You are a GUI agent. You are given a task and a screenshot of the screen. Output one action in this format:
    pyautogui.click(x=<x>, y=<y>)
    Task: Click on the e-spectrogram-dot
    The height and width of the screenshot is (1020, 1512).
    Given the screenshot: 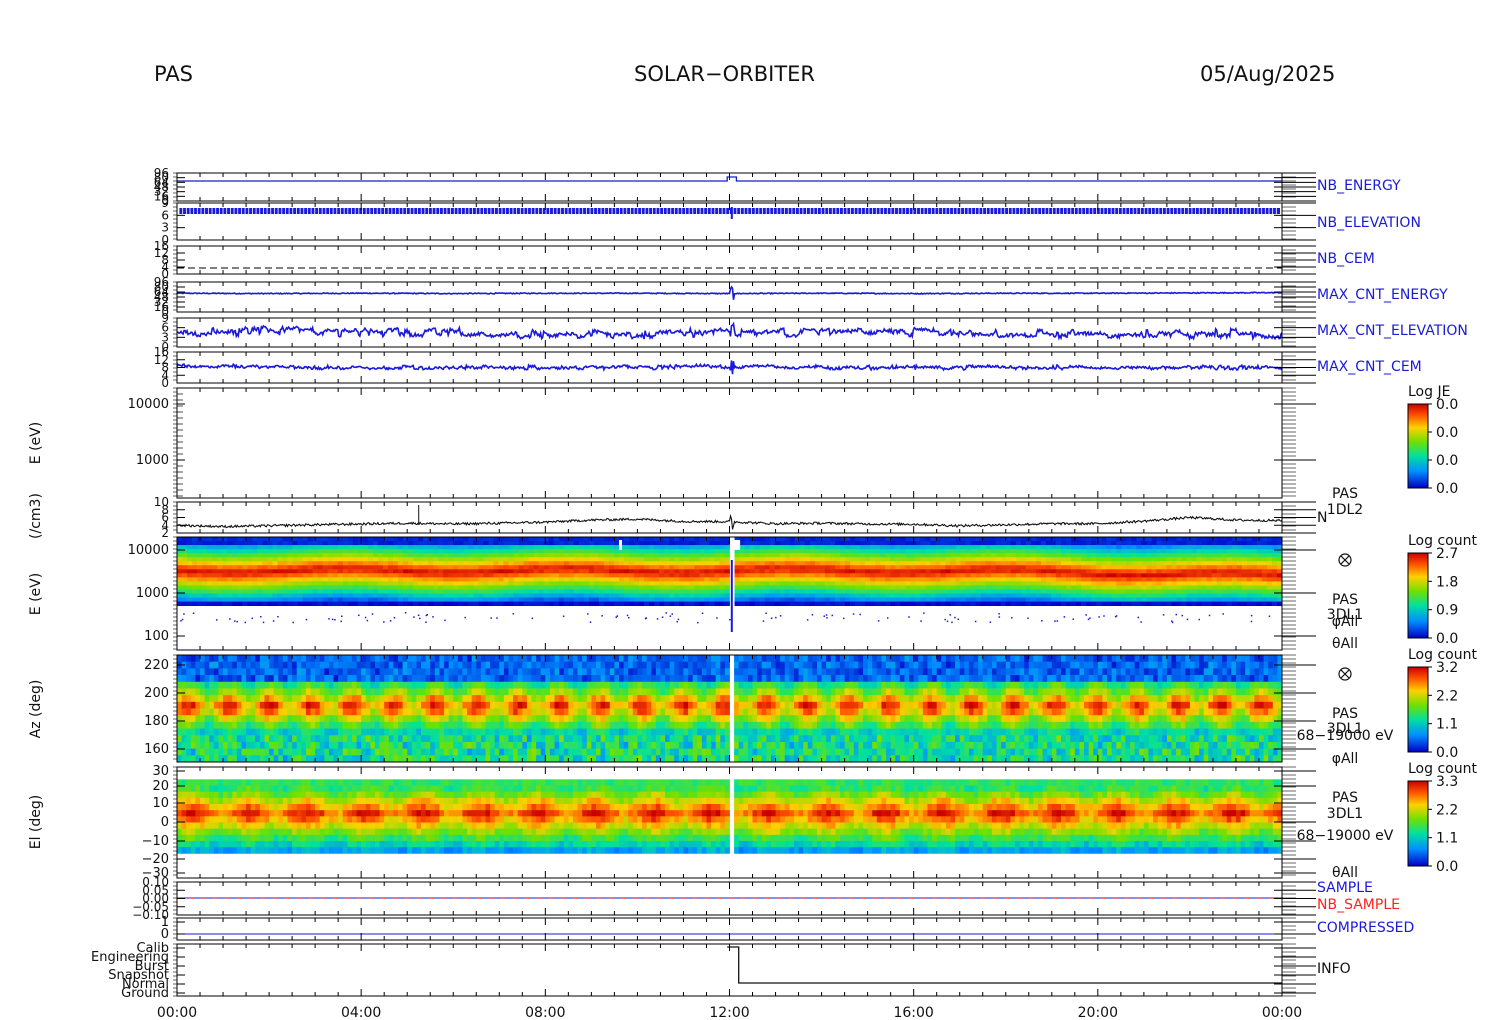 What is the action you would take?
    pyautogui.click(x=730, y=619)
    